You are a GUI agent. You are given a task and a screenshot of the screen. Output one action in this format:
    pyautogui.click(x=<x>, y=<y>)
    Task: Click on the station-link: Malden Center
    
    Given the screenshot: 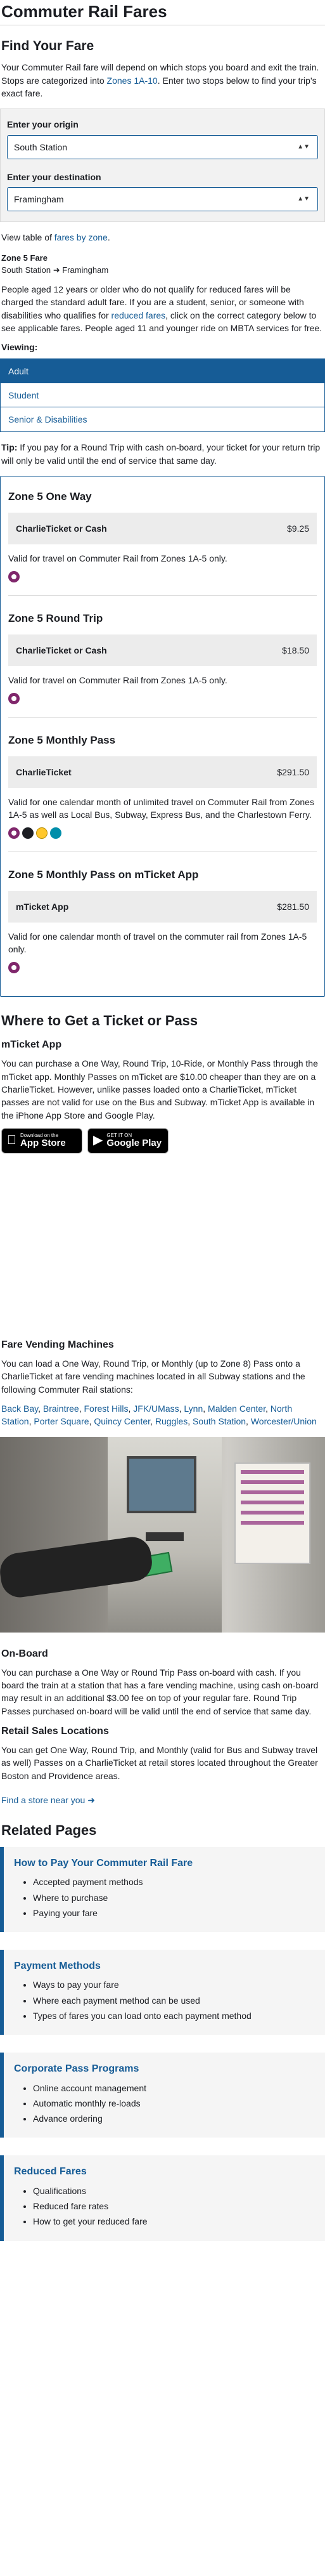 What is the action you would take?
    pyautogui.click(x=236, y=1408)
    